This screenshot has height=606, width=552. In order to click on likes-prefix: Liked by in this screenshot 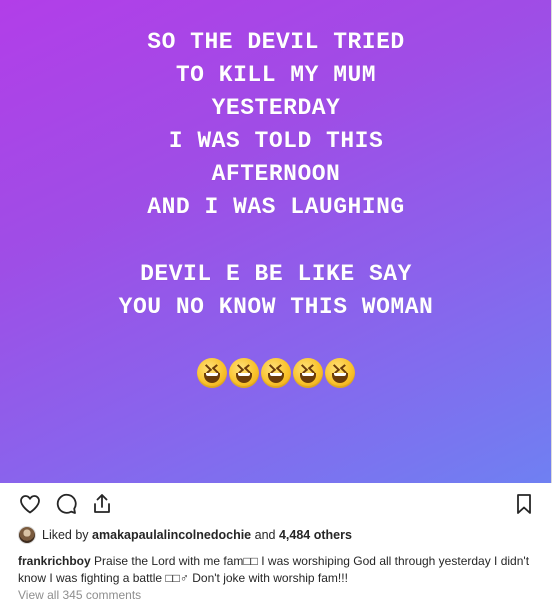, I will do `click(65, 535)`.